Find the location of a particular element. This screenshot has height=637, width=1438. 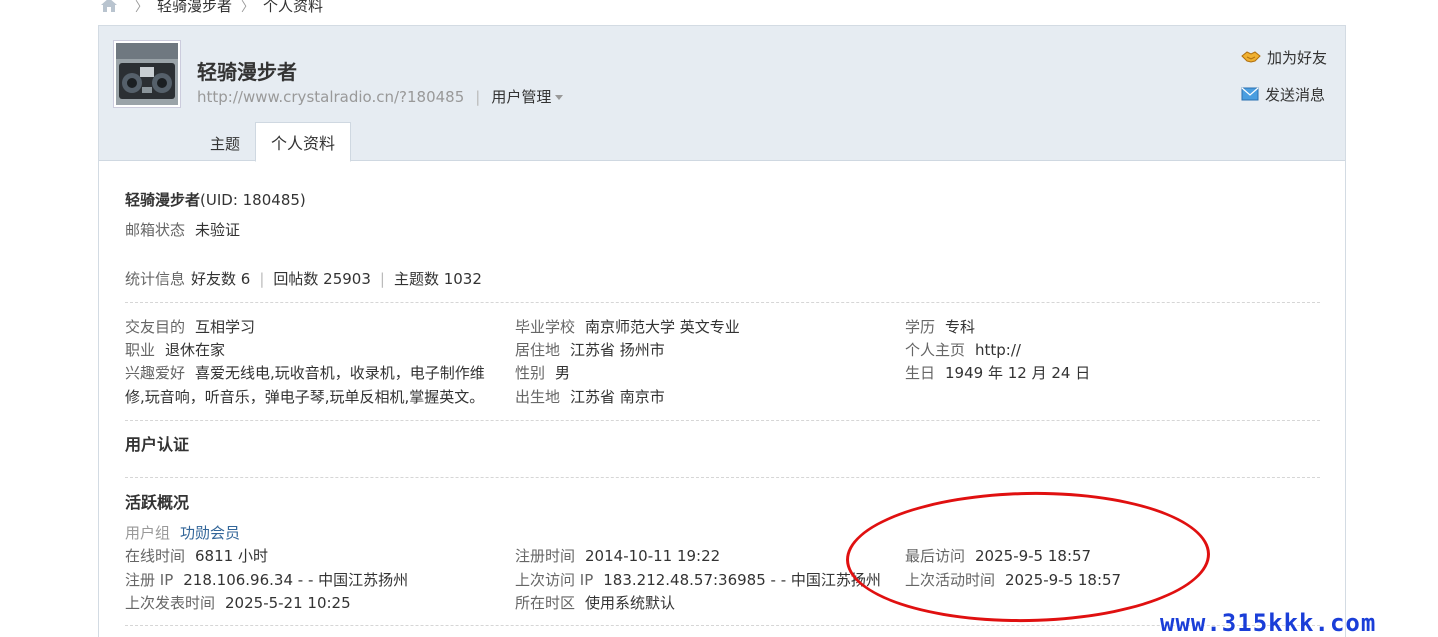

register-item: 注册时间 2014-10-11 19:22 is located at coordinates (618, 556).